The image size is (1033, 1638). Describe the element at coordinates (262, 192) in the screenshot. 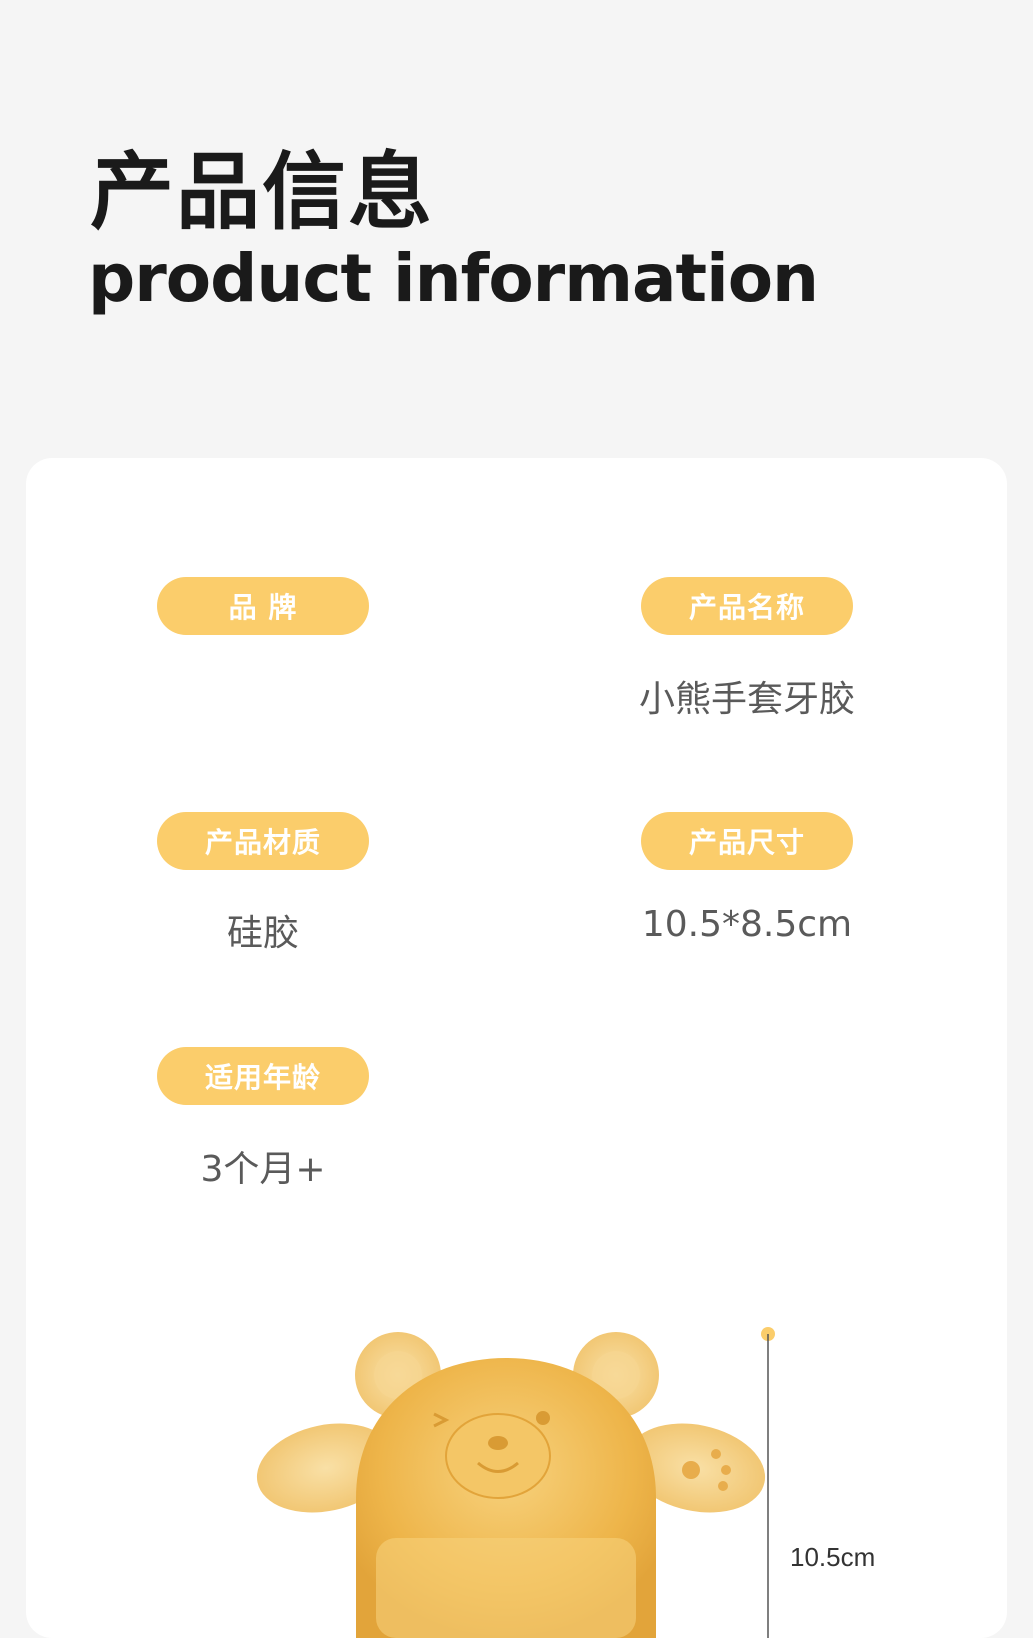

I see `page-title: 产品信息` at that location.